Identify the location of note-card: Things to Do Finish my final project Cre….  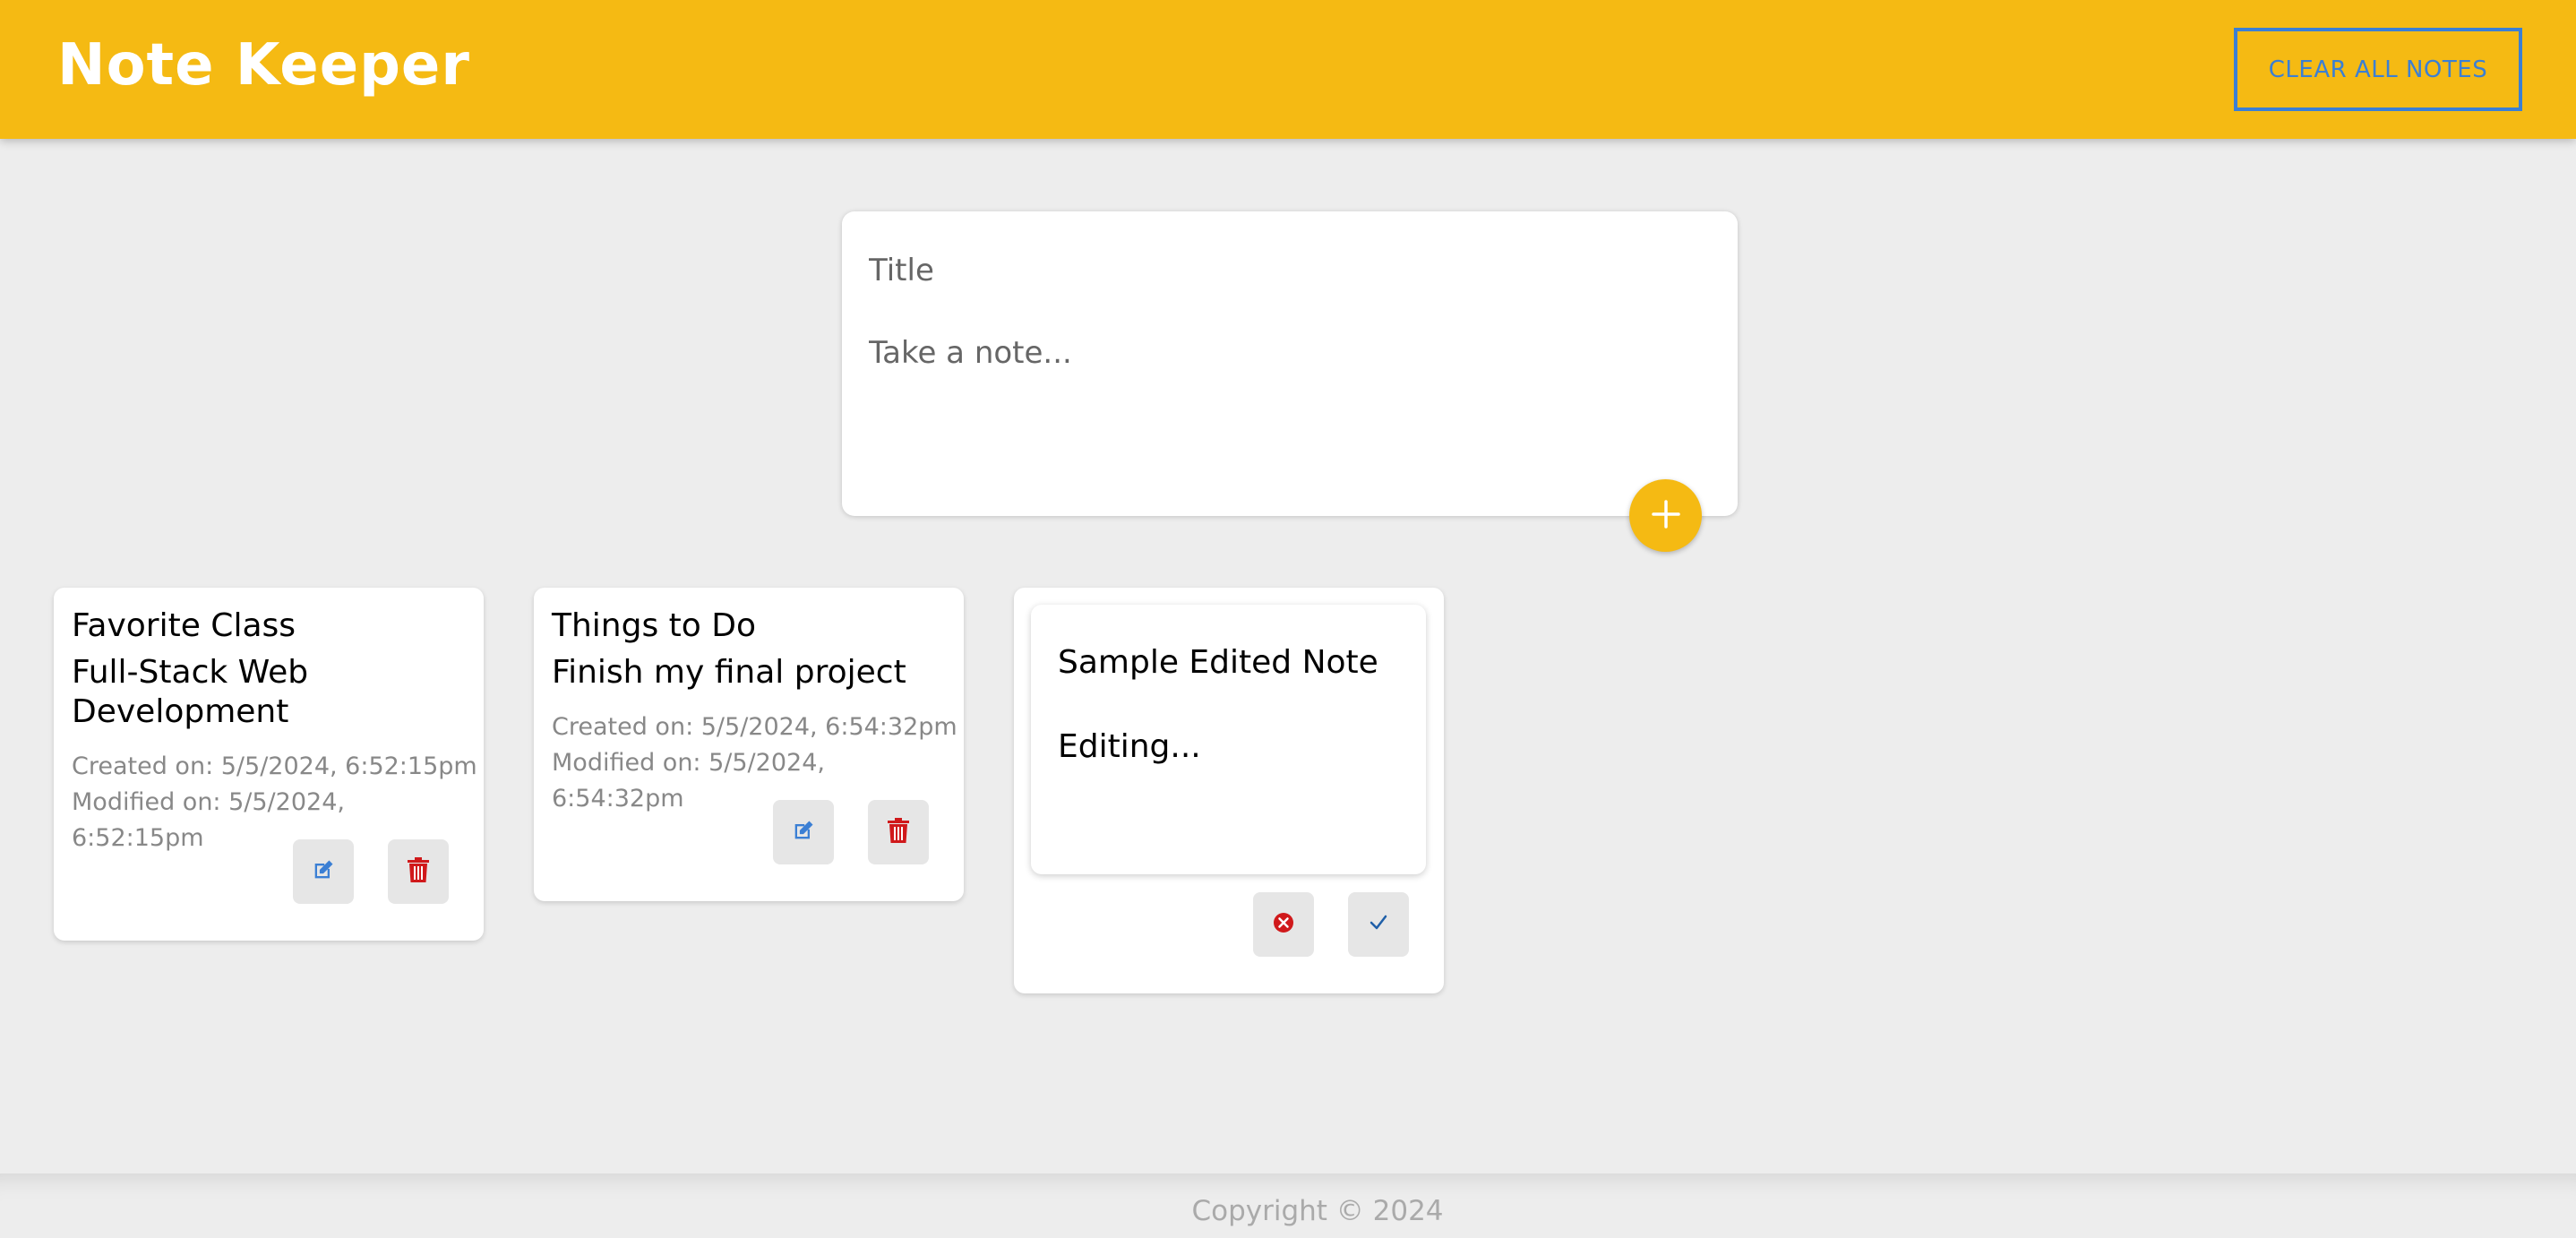
(749, 744).